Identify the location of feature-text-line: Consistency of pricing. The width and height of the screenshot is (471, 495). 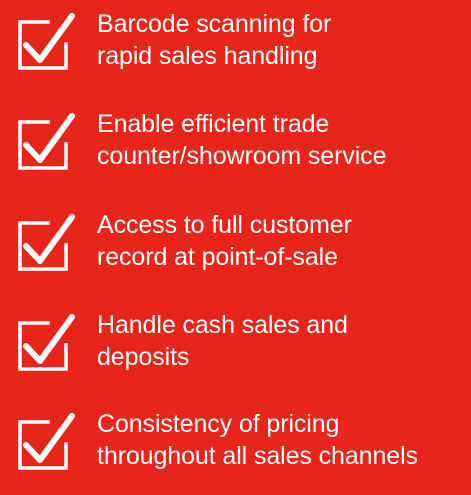
(218, 424).